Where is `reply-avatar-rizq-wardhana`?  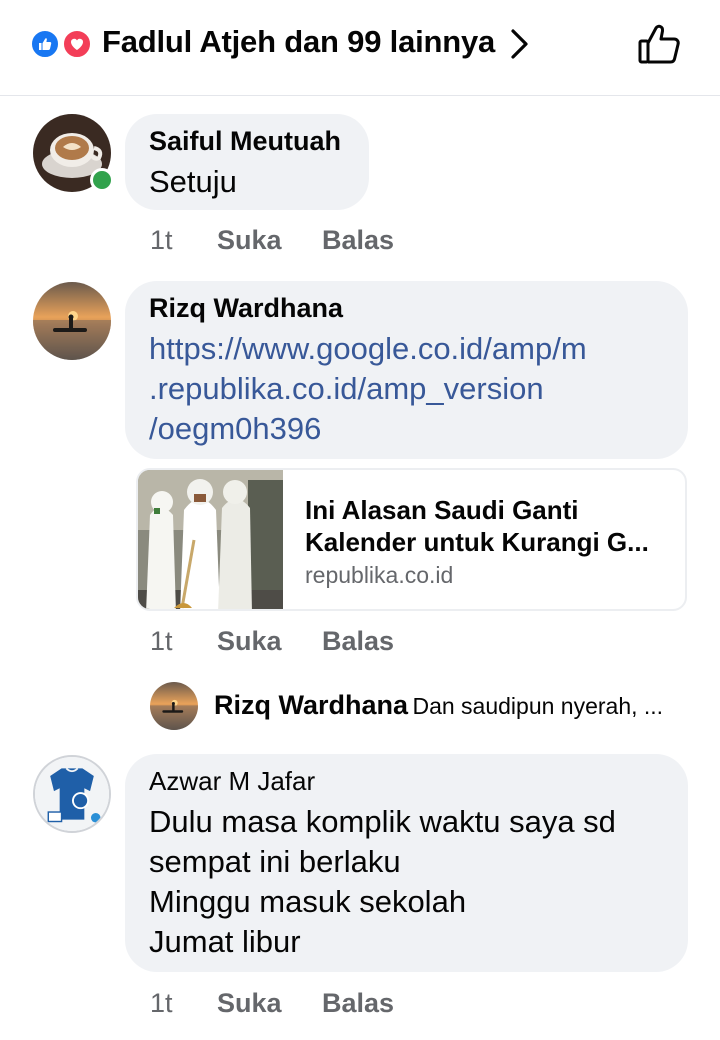 reply-avatar-rizq-wardhana is located at coordinates (174, 706).